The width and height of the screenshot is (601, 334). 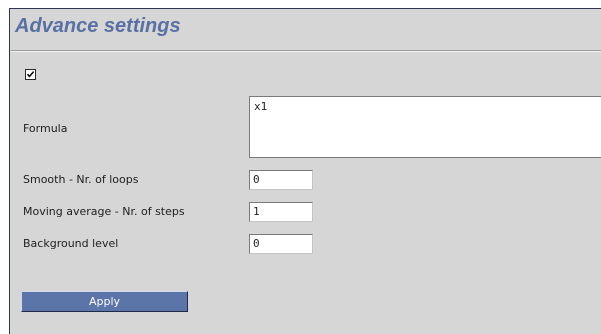 I want to click on checkmark-icon, so click(x=30, y=74).